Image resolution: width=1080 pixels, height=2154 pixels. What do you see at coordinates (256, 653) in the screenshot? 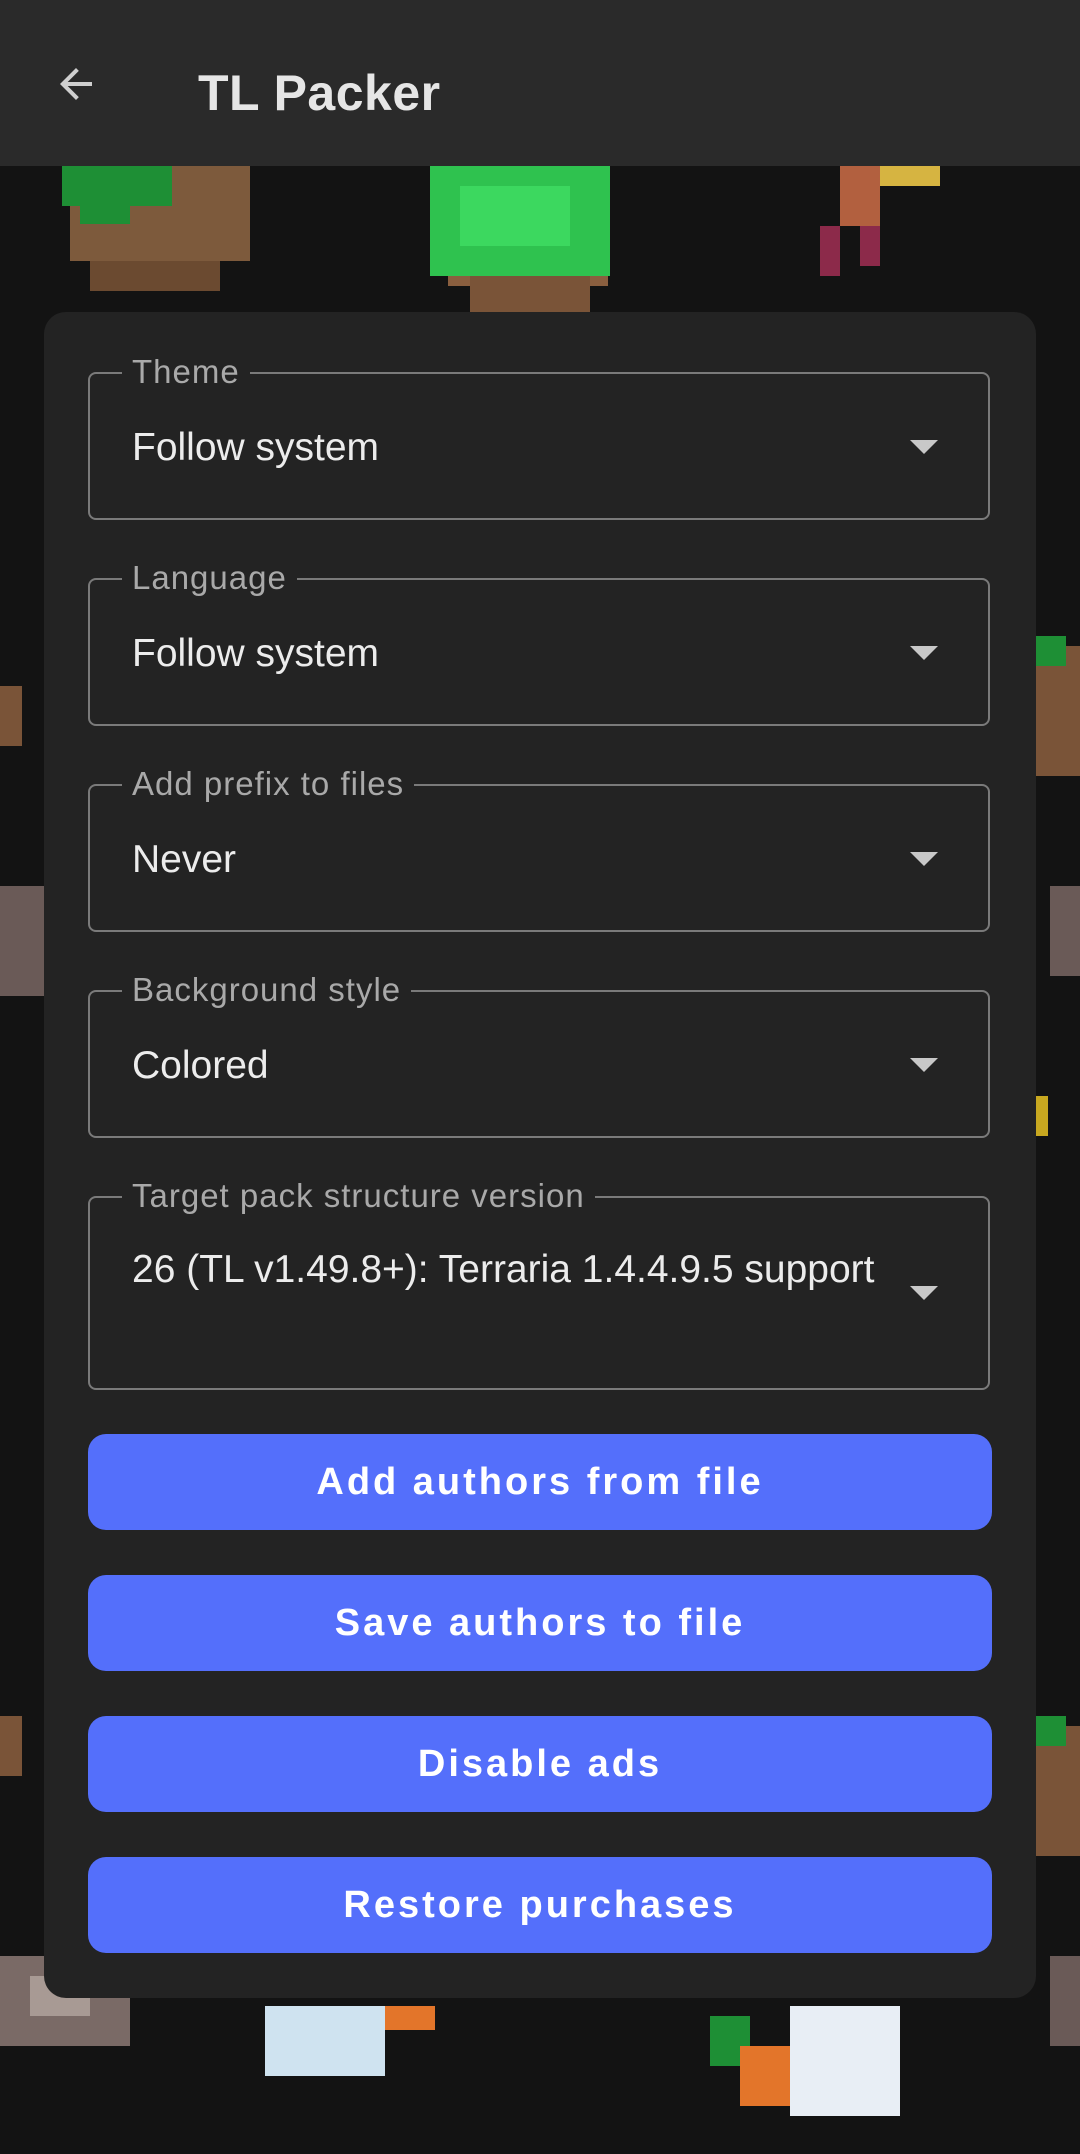
I see `language-value: Follow system` at bounding box center [256, 653].